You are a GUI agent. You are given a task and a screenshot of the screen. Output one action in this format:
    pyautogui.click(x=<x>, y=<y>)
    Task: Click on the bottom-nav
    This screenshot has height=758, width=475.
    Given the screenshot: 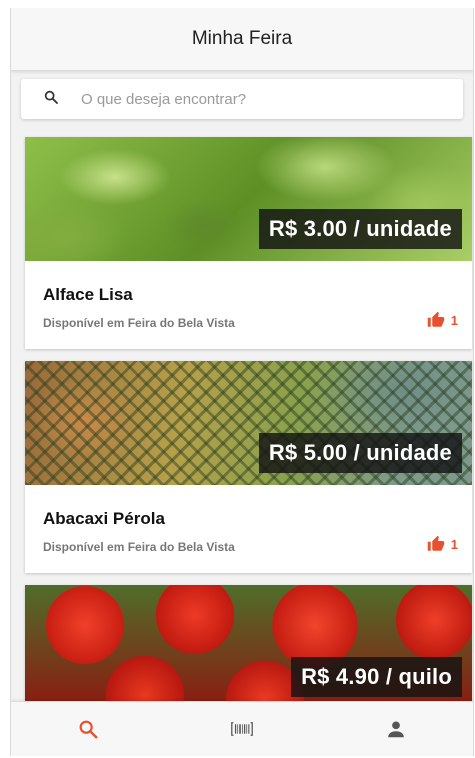 What is the action you would take?
    pyautogui.click(x=242, y=728)
    